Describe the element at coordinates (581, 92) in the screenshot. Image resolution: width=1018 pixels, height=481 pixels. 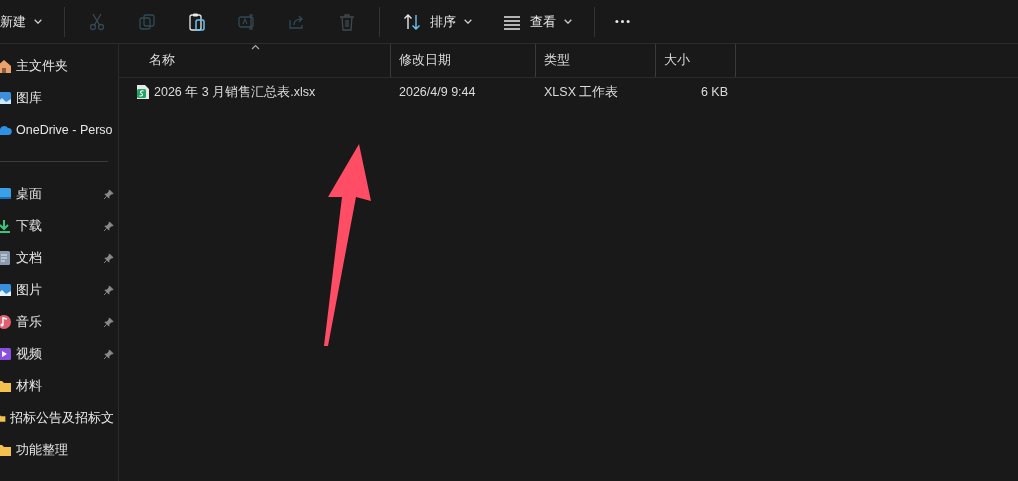
I see `type-cell-text: XLSX 工作表` at that location.